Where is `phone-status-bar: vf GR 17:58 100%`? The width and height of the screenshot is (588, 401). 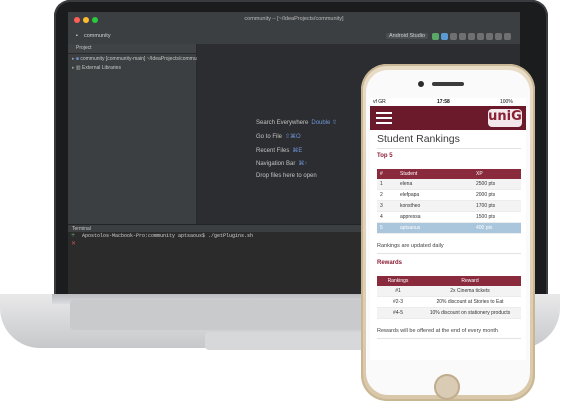 phone-status-bar: vf GR 17:58 100% is located at coordinates (448, 102).